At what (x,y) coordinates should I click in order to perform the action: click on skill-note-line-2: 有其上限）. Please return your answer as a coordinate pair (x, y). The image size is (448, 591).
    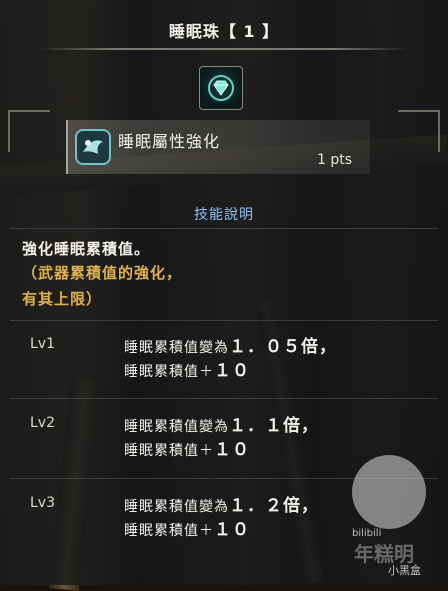
    Looking at the image, I should click on (62, 299).